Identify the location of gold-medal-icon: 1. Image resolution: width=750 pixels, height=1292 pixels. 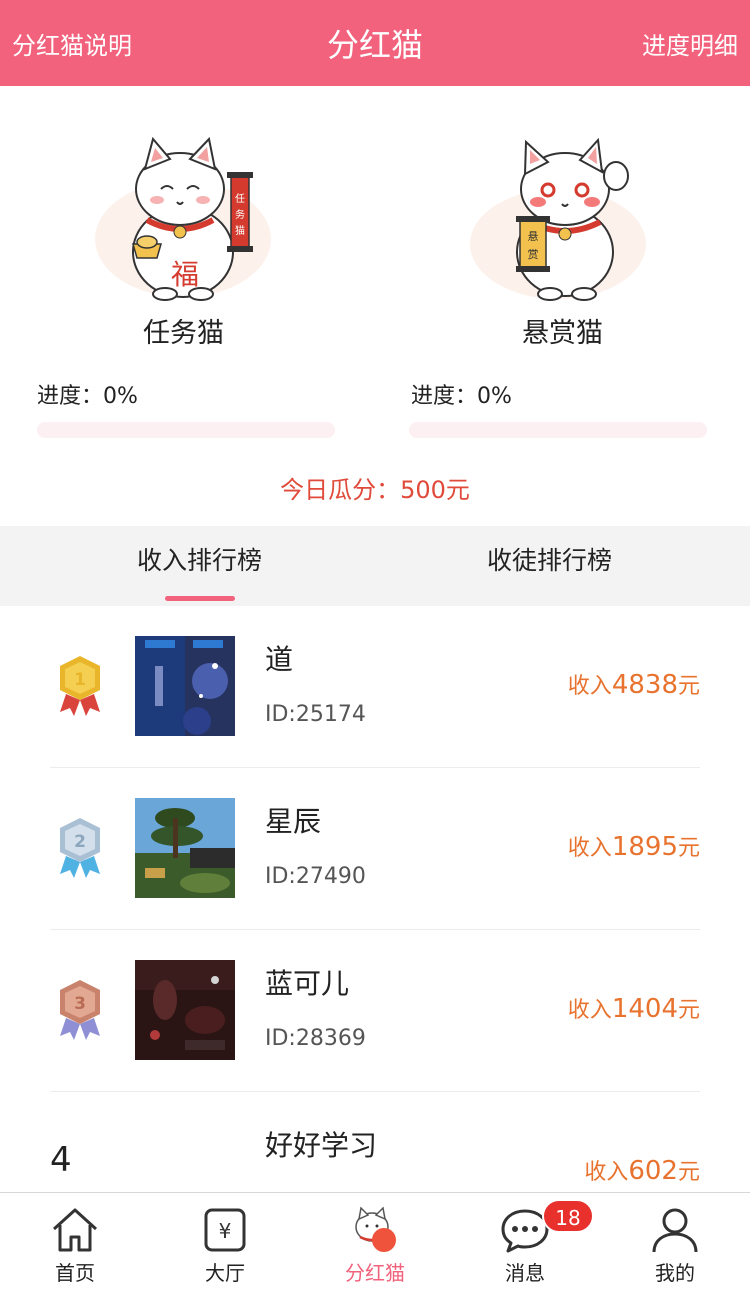
(80, 686).